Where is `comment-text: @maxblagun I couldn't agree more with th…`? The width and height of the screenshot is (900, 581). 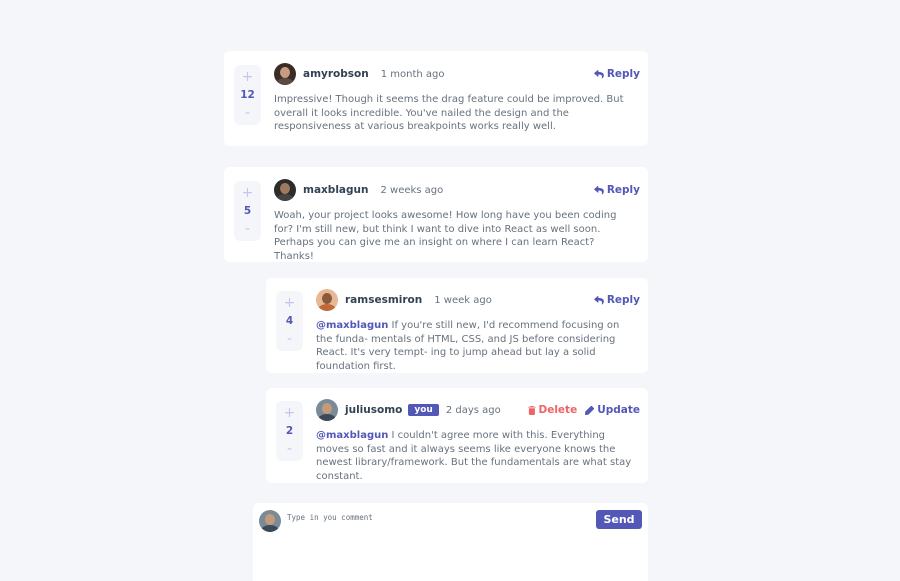 comment-text: @maxblagun I couldn't agree more with th… is located at coordinates (476, 456).